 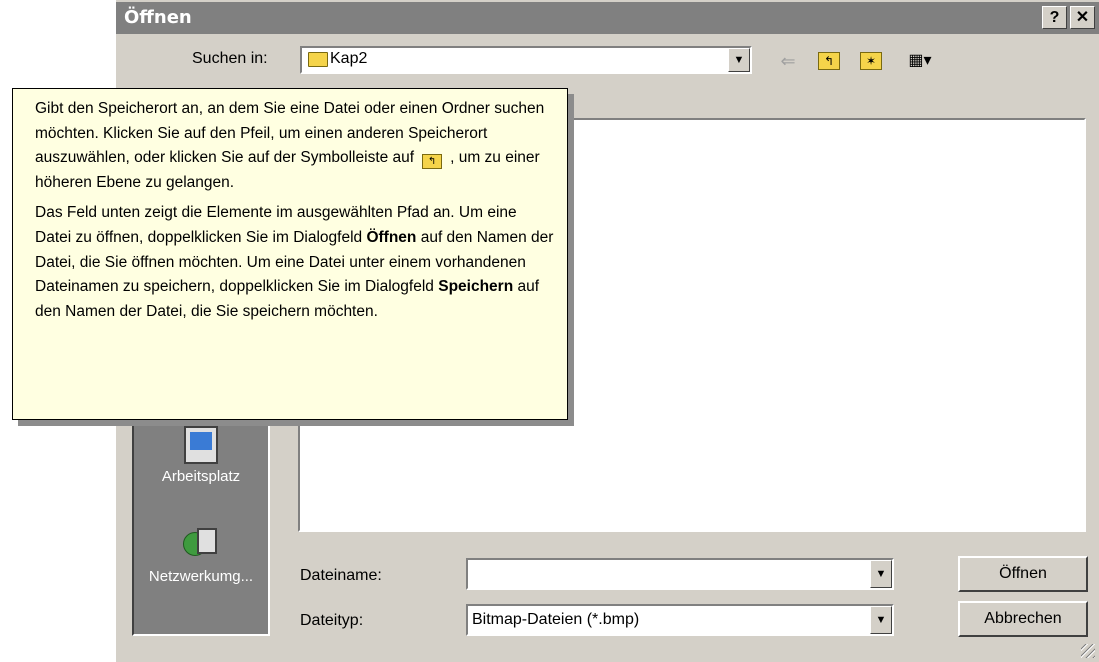 I want to click on dialog-title: Öffnen, so click(x=158, y=17).